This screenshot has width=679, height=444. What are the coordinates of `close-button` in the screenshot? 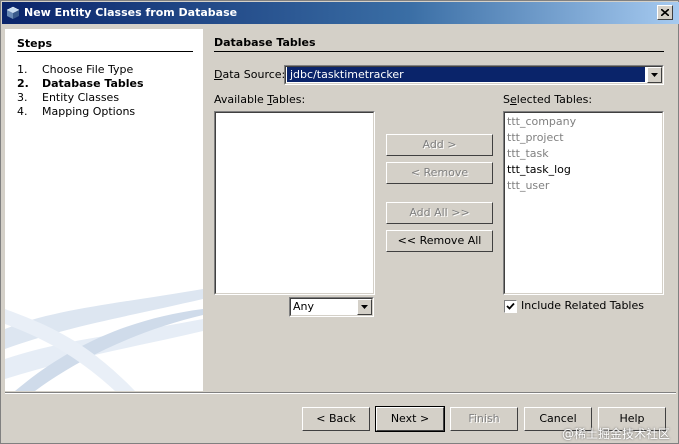 It's located at (665, 12).